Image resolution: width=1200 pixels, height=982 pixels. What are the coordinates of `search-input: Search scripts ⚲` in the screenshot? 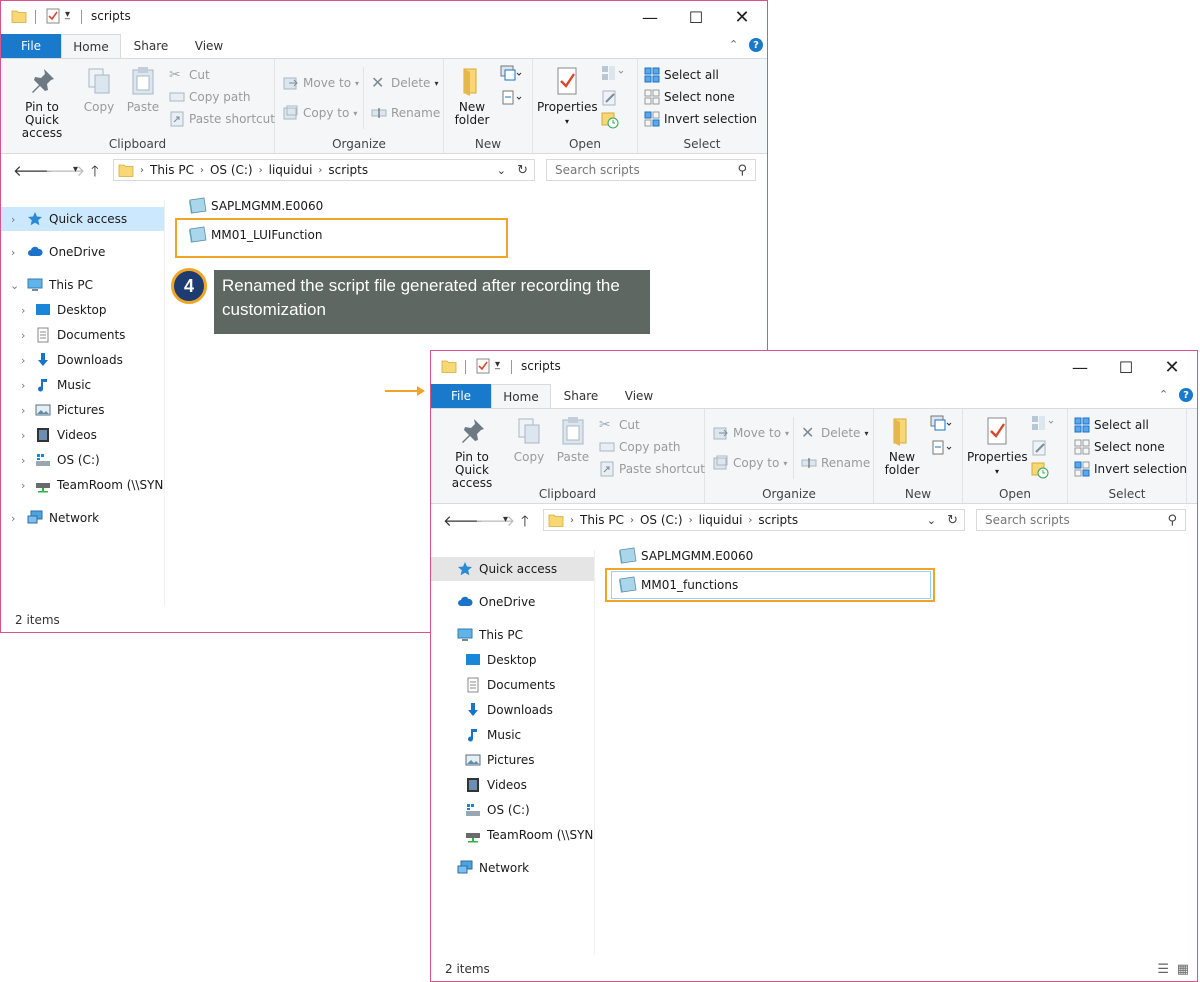 It's located at (1081, 520).